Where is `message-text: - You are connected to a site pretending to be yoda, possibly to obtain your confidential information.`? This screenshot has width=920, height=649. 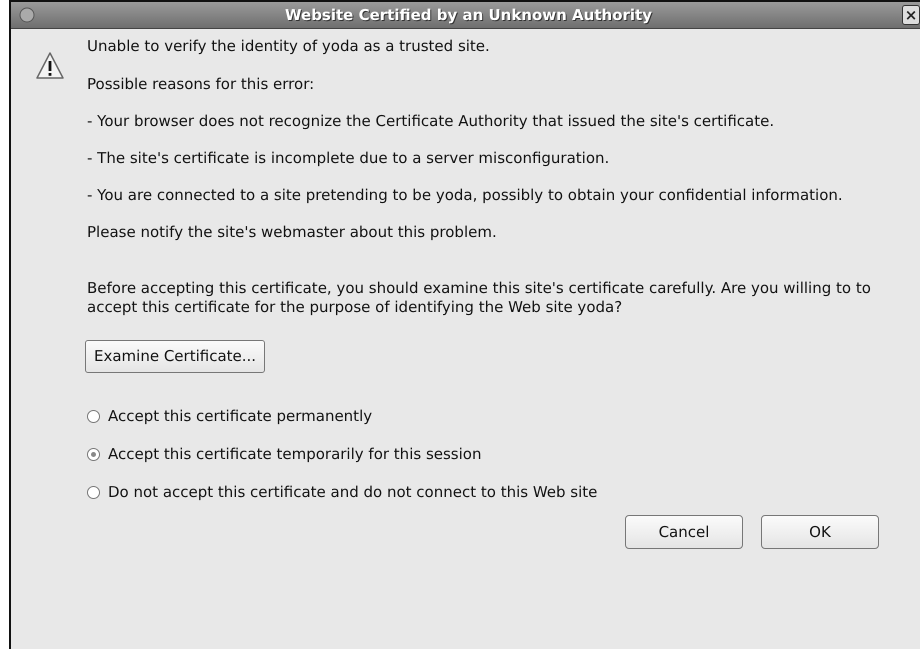 message-text: - You are connected to a site pretending to be yoda, possibly to obtain your confidential information. is located at coordinates (465, 195).